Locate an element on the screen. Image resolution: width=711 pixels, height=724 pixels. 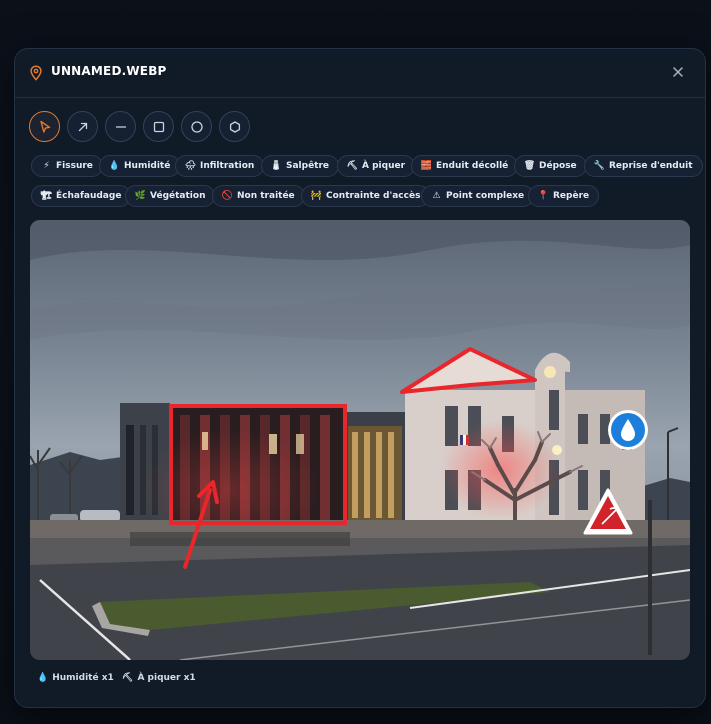
hexagon-icon is located at coordinates (235, 127).